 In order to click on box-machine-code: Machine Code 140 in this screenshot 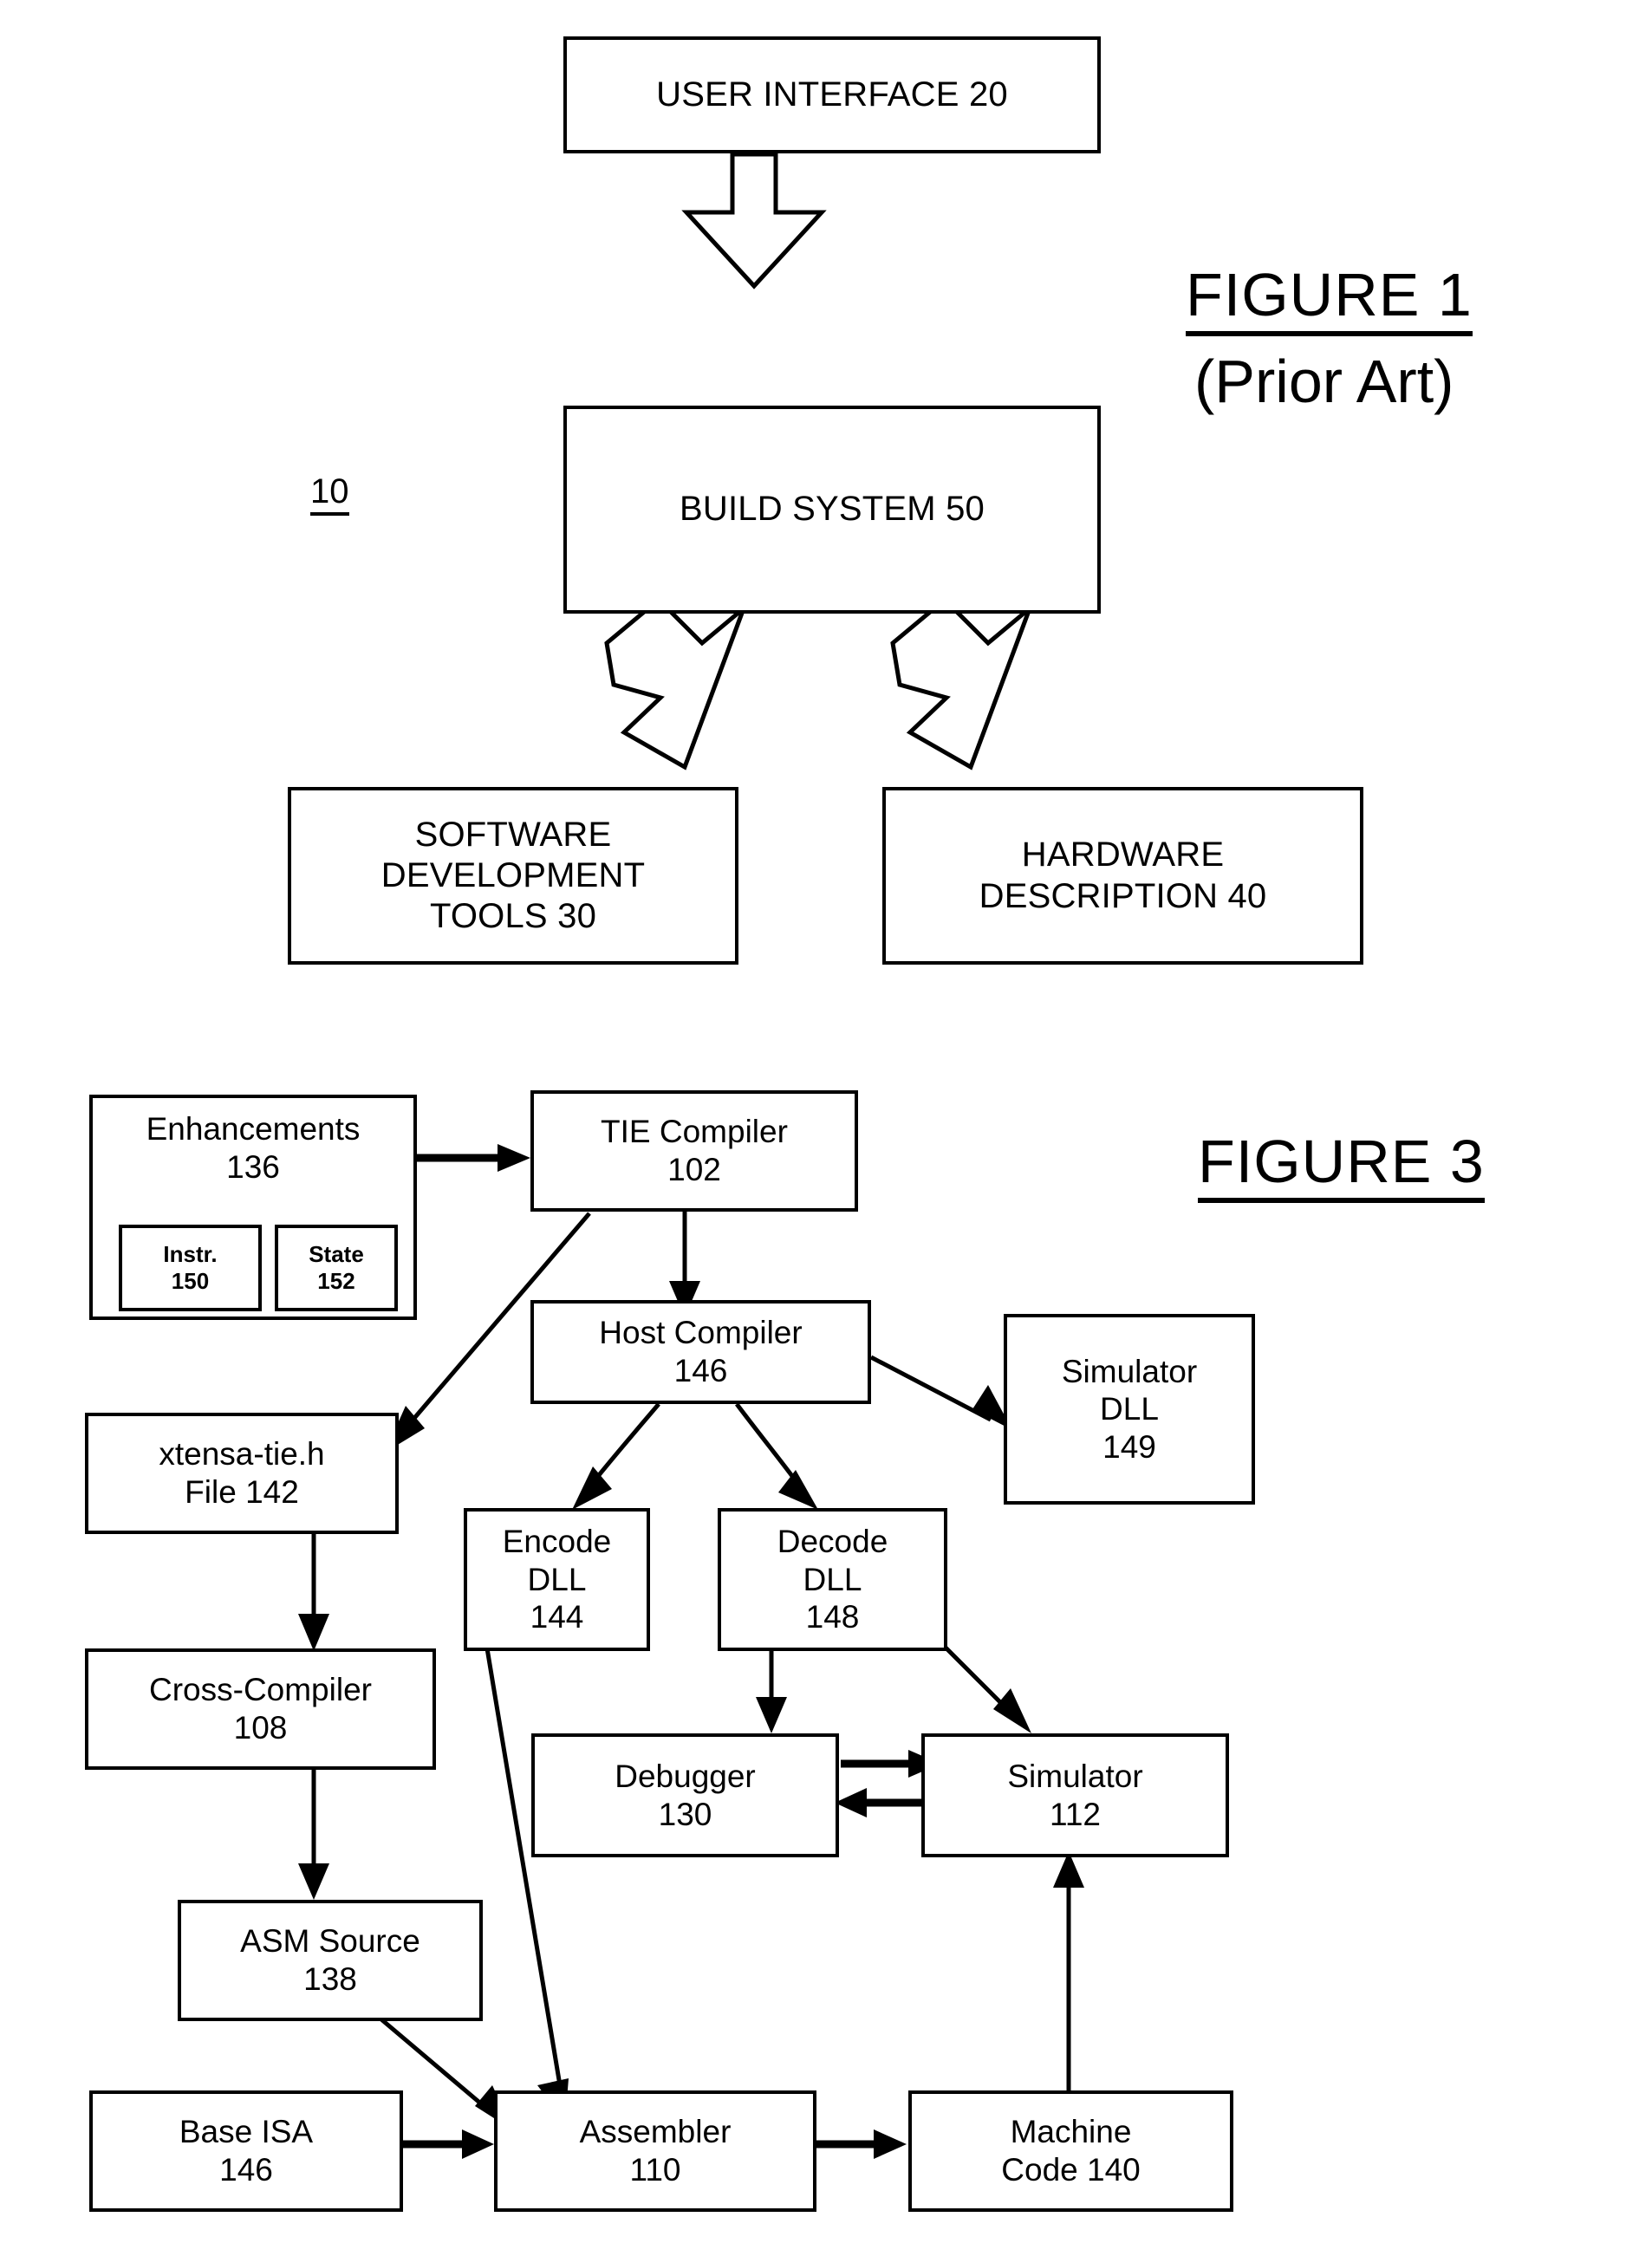, I will do `click(1070, 2151)`.